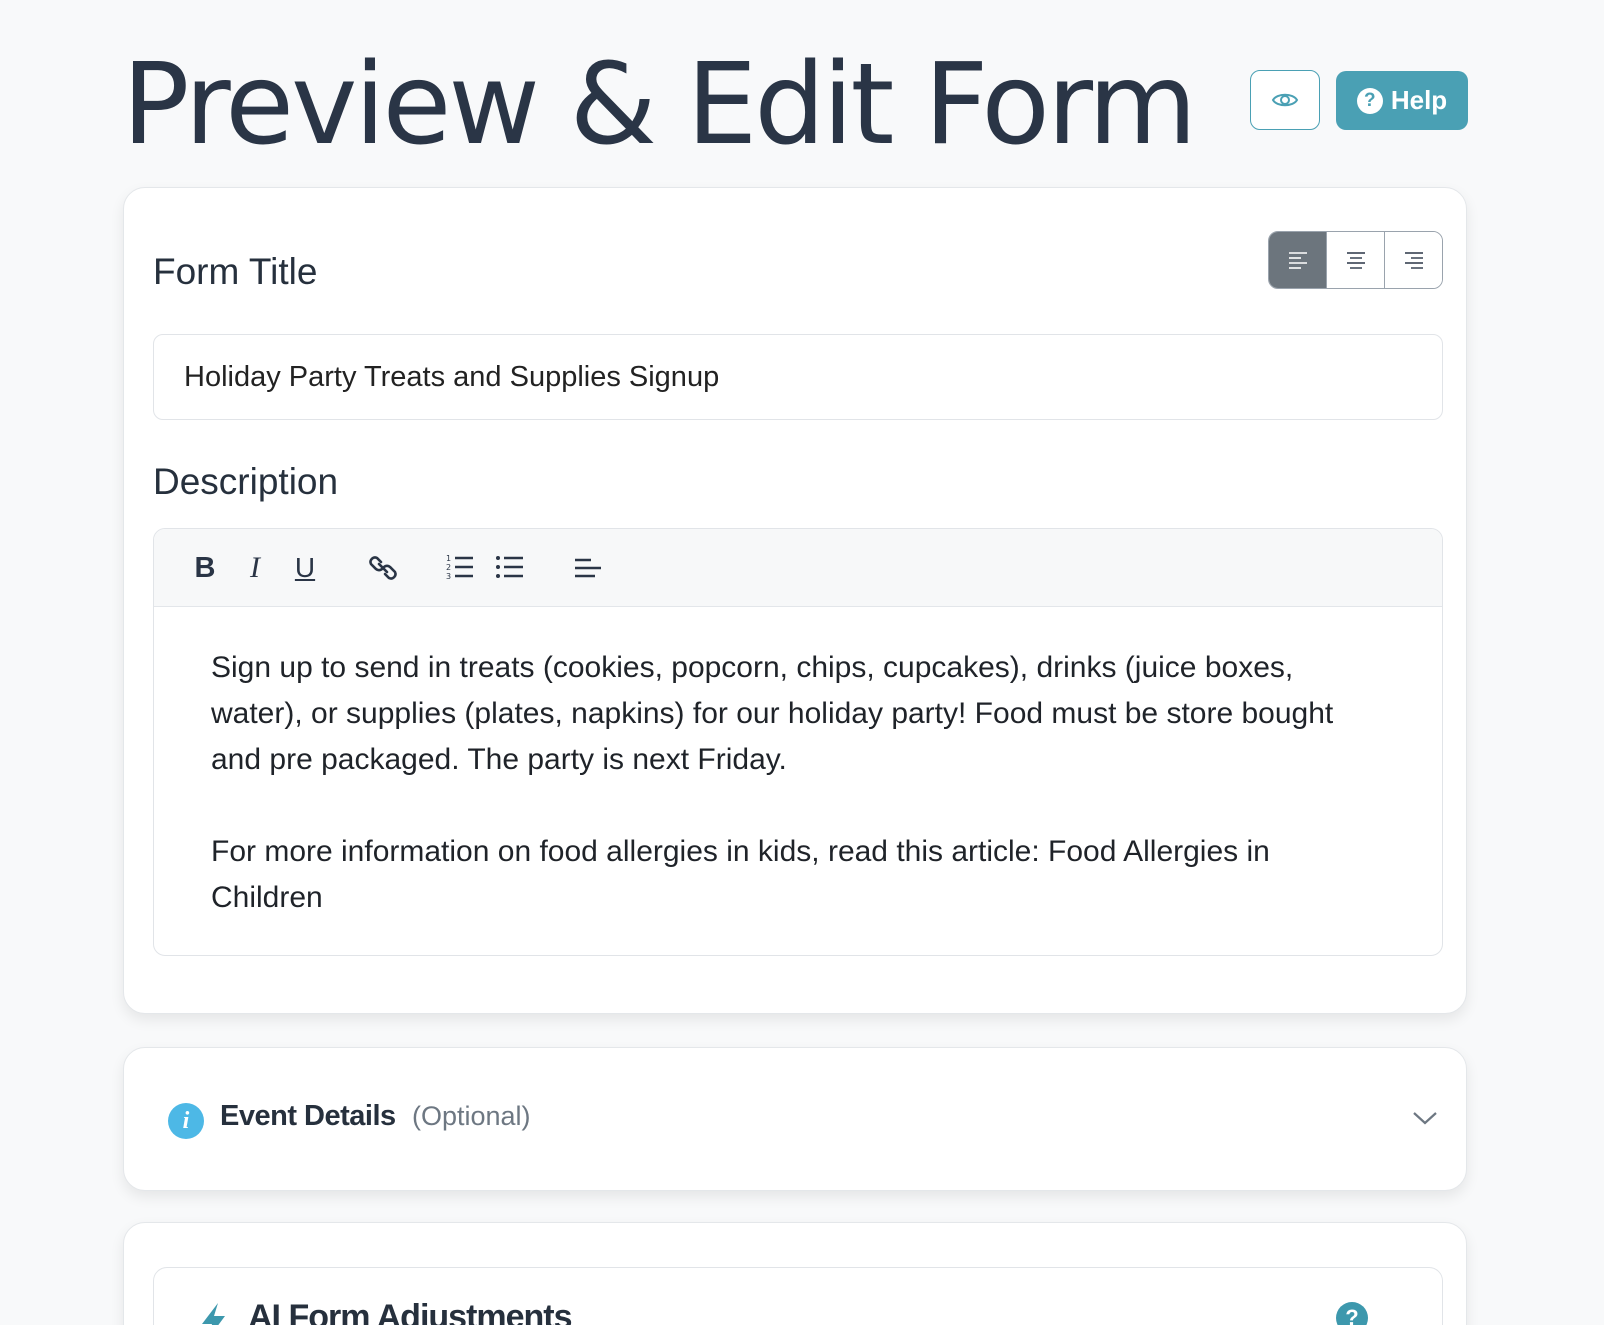 This screenshot has width=1604, height=1325. I want to click on form-title-input: Holiday Party Treats and Supplies Signup, so click(798, 377).